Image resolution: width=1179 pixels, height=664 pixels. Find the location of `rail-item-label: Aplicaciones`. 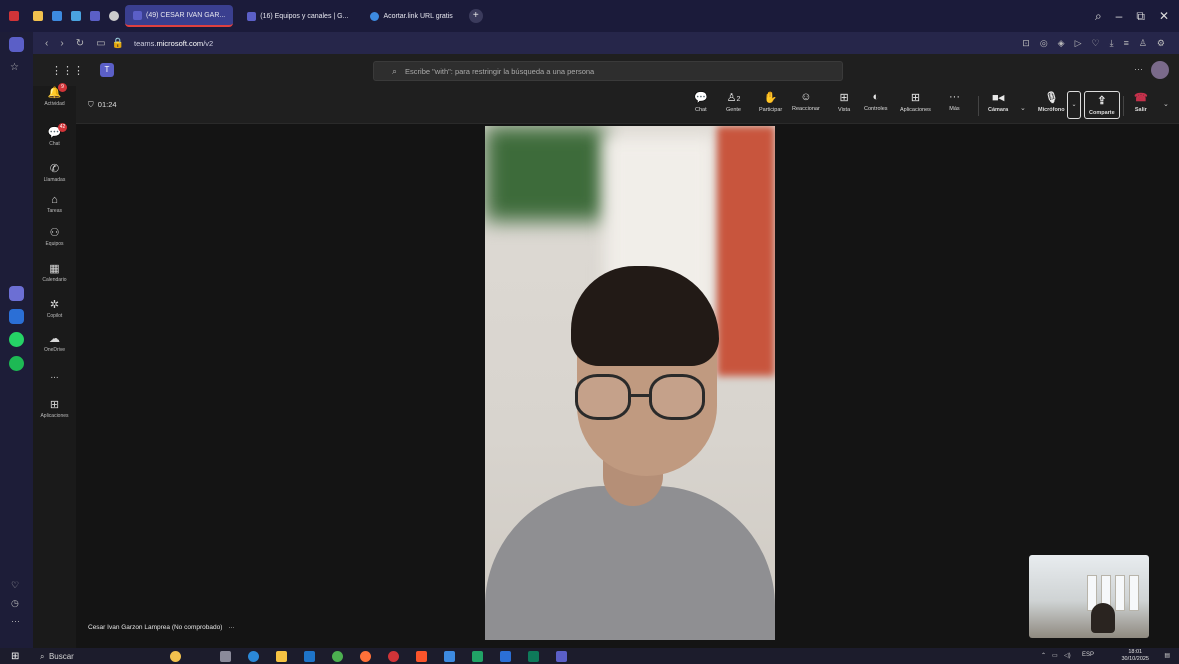

rail-item-label: Aplicaciones is located at coordinates (54, 416).